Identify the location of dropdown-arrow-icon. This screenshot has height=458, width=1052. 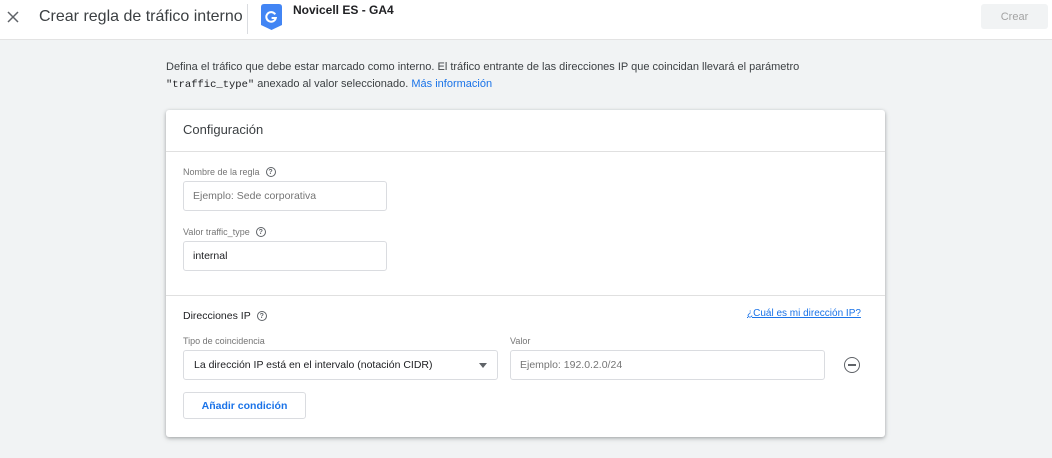
(483, 365).